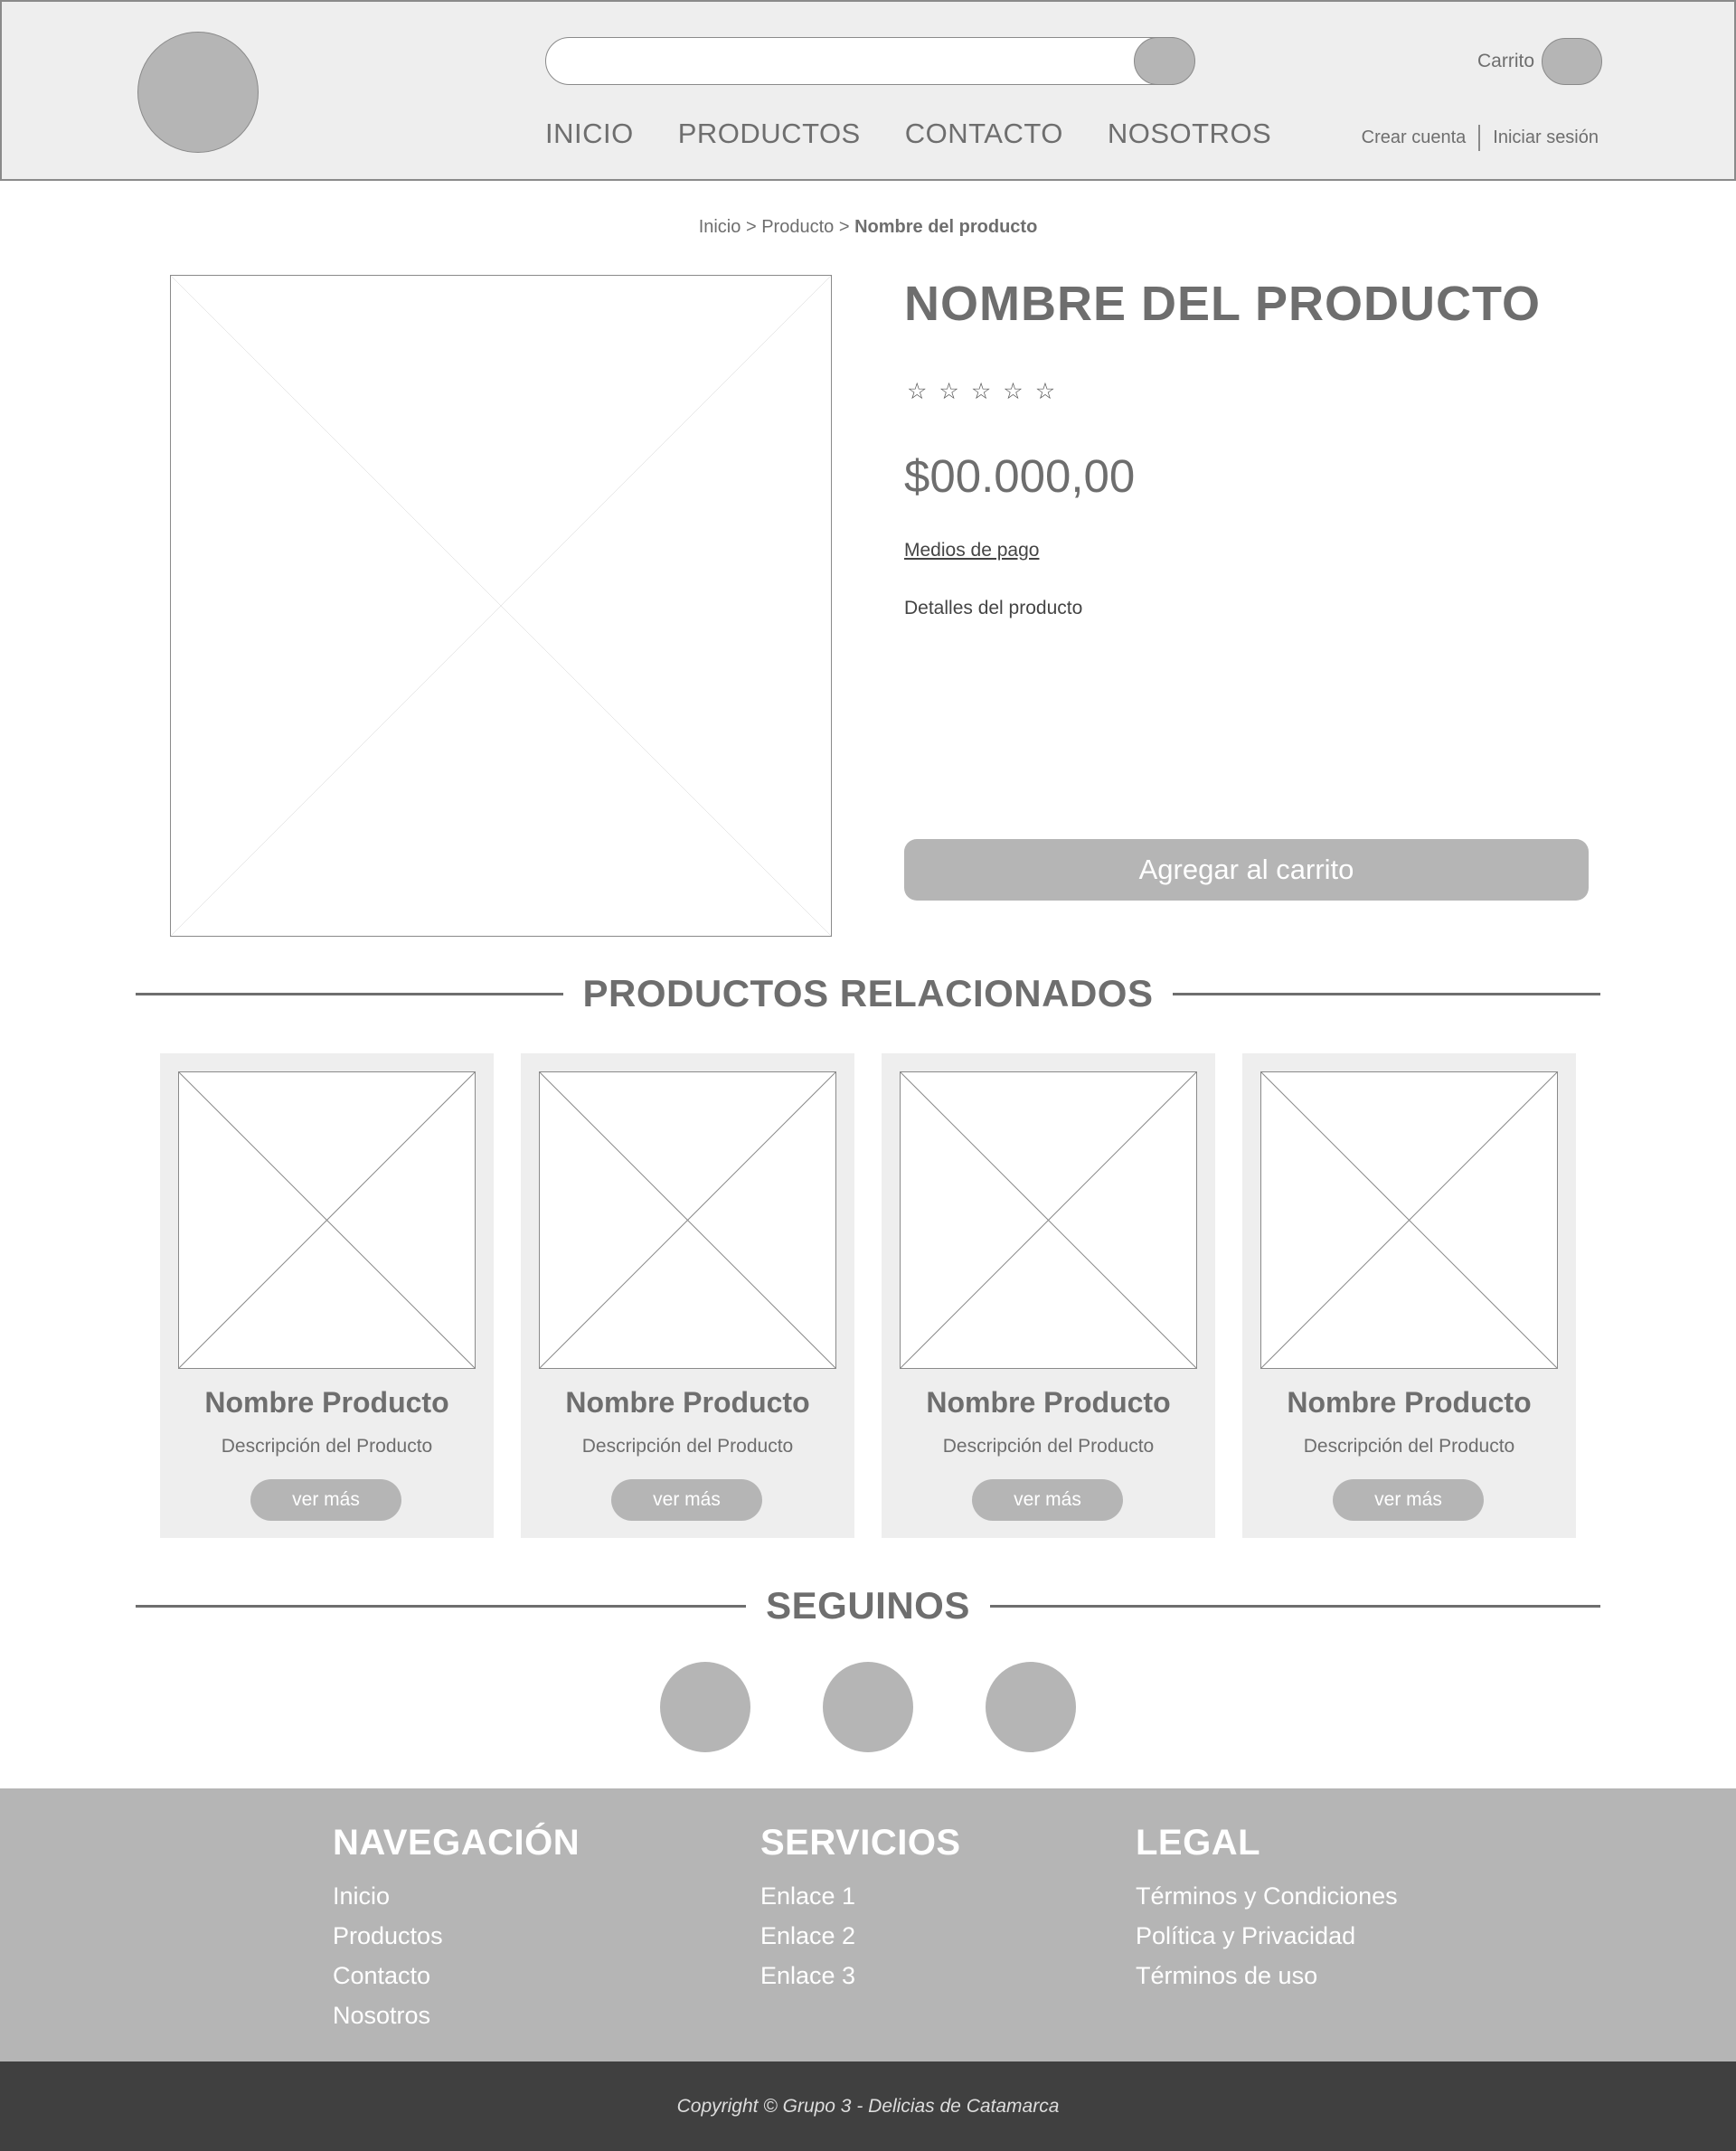 This screenshot has width=1736, height=2151. Describe the element at coordinates (1190, 134) in the screenshot. I see `nav-item-nosotros: NOSOTROS` at that location.